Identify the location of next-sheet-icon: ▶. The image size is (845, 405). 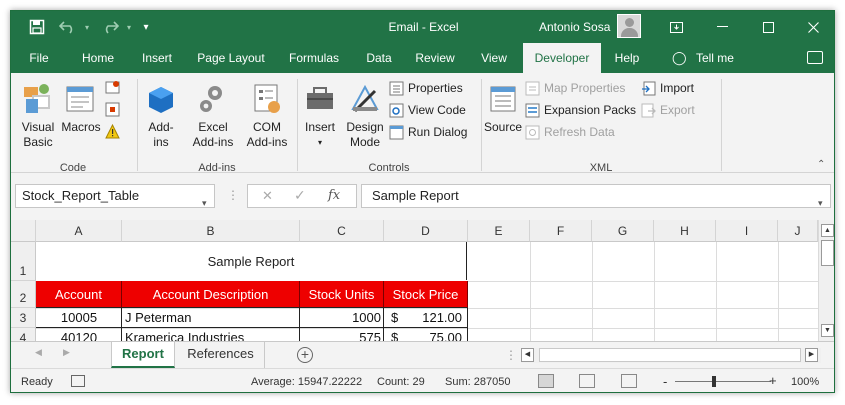
(66, 352).